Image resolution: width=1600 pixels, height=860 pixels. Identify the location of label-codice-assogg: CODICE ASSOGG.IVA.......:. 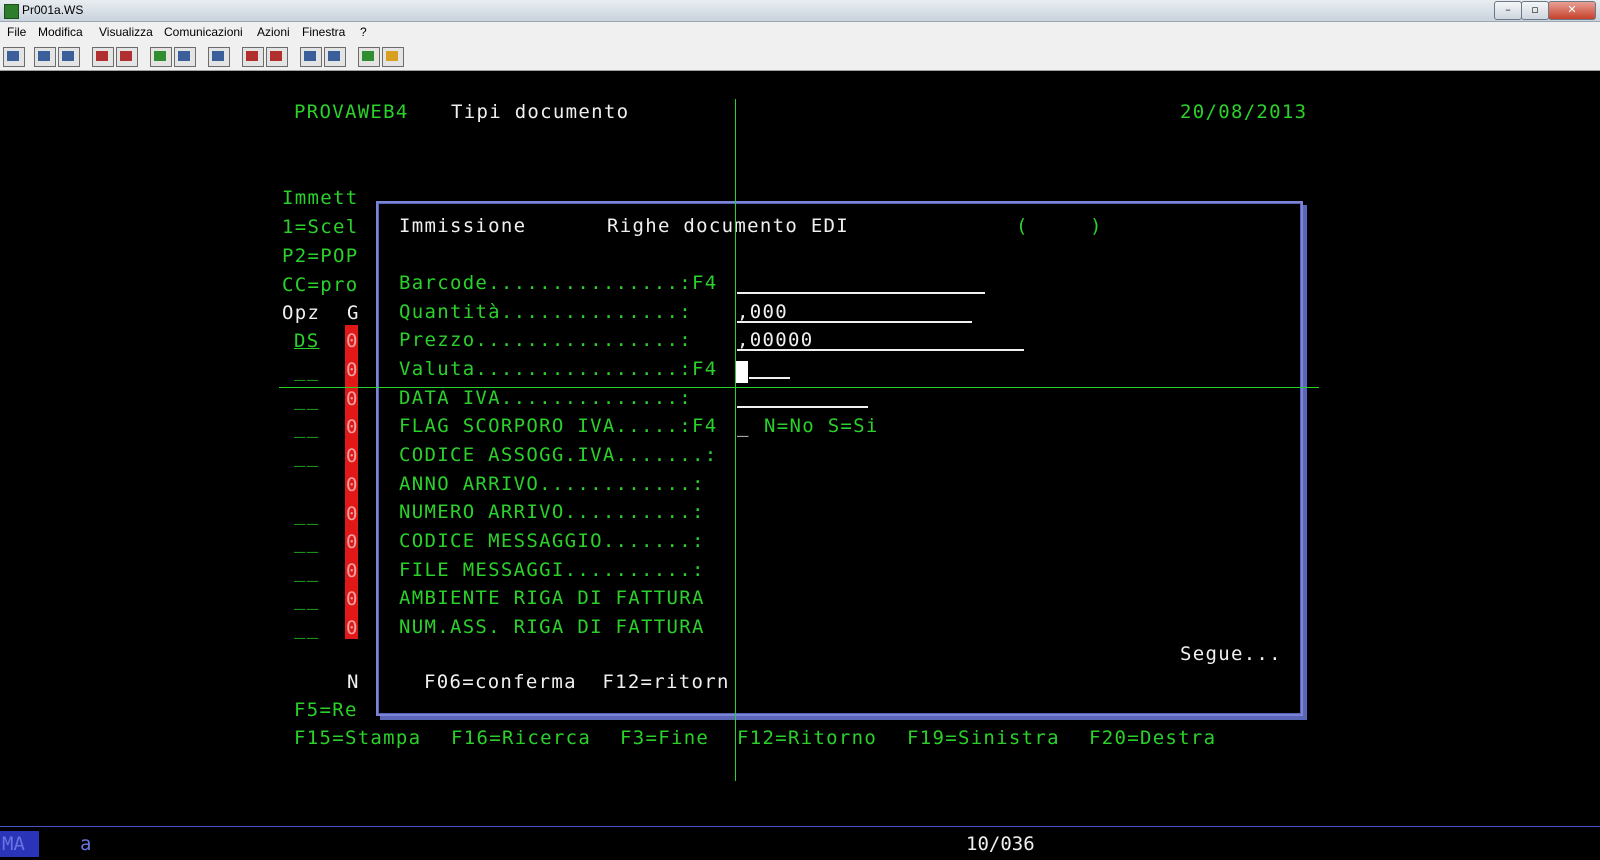
(558, 455).